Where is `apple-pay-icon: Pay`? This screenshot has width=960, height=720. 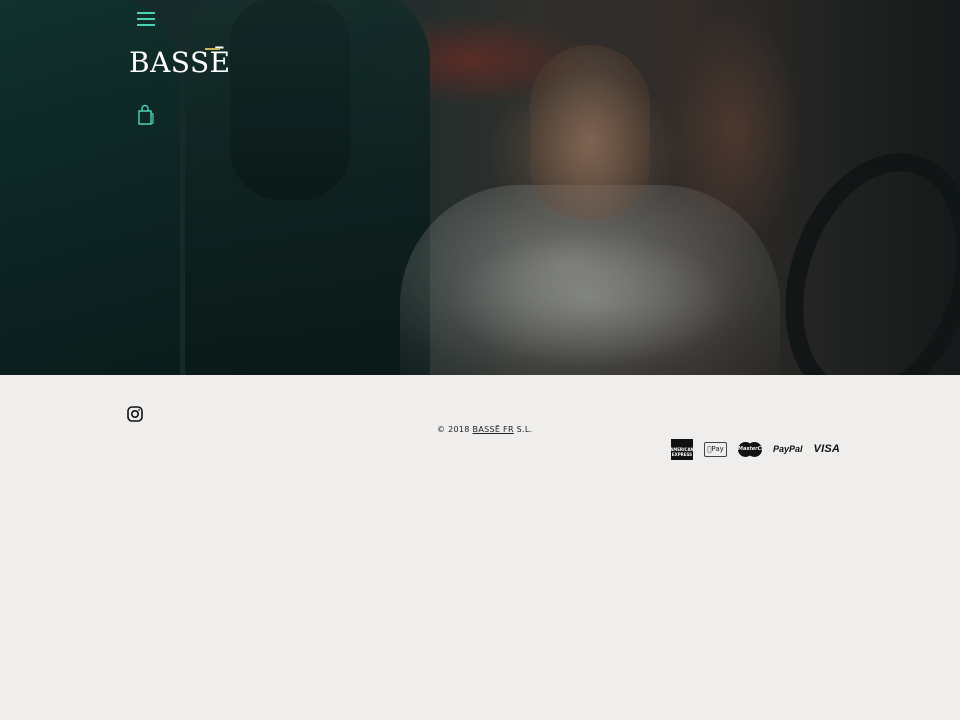
apple-pay-icon: Pay is located at coordinates (715, 449).